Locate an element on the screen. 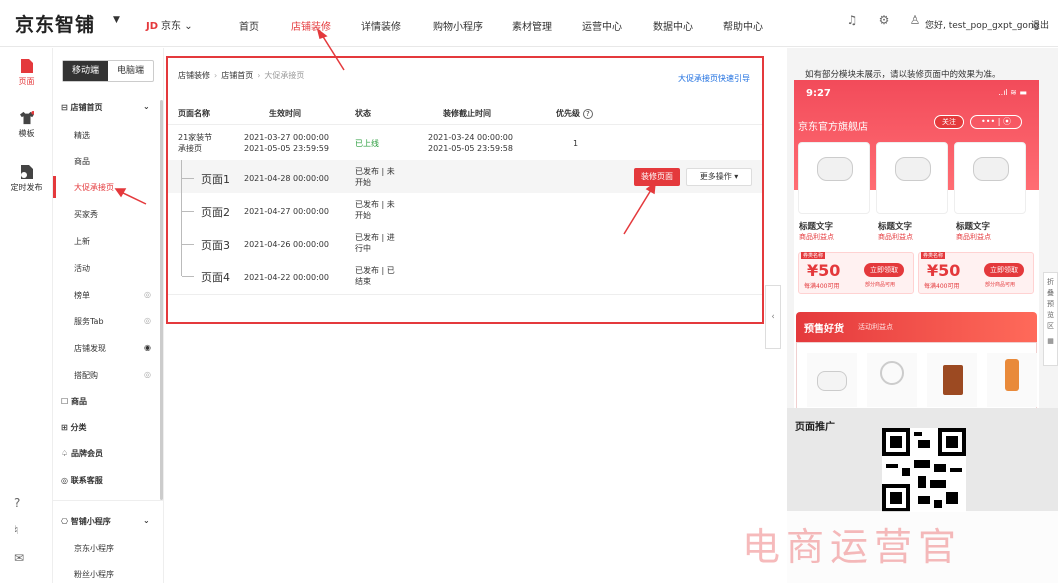 This screenshot has height=583, width=1058. mode-mobile-button: 移动端 is located at coordinates (85, 71).